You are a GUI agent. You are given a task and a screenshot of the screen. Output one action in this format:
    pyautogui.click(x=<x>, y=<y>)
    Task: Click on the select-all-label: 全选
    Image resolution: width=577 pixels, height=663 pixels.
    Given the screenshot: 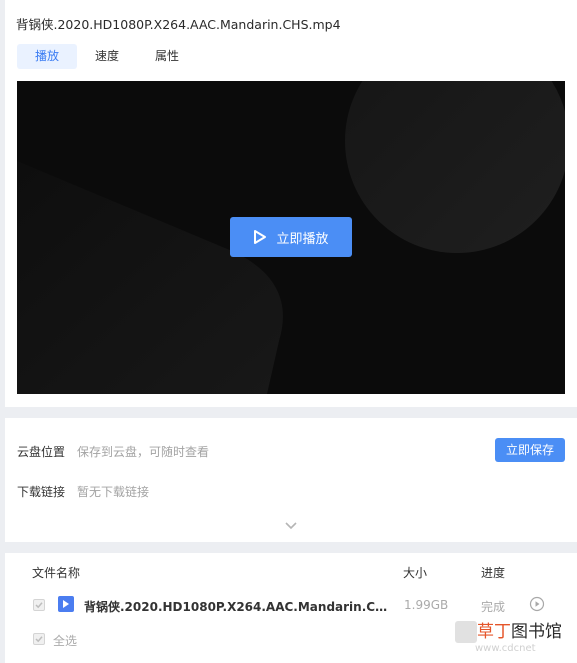 What is the action you would take?
    pyautogui.click(x=65, y=641)
    